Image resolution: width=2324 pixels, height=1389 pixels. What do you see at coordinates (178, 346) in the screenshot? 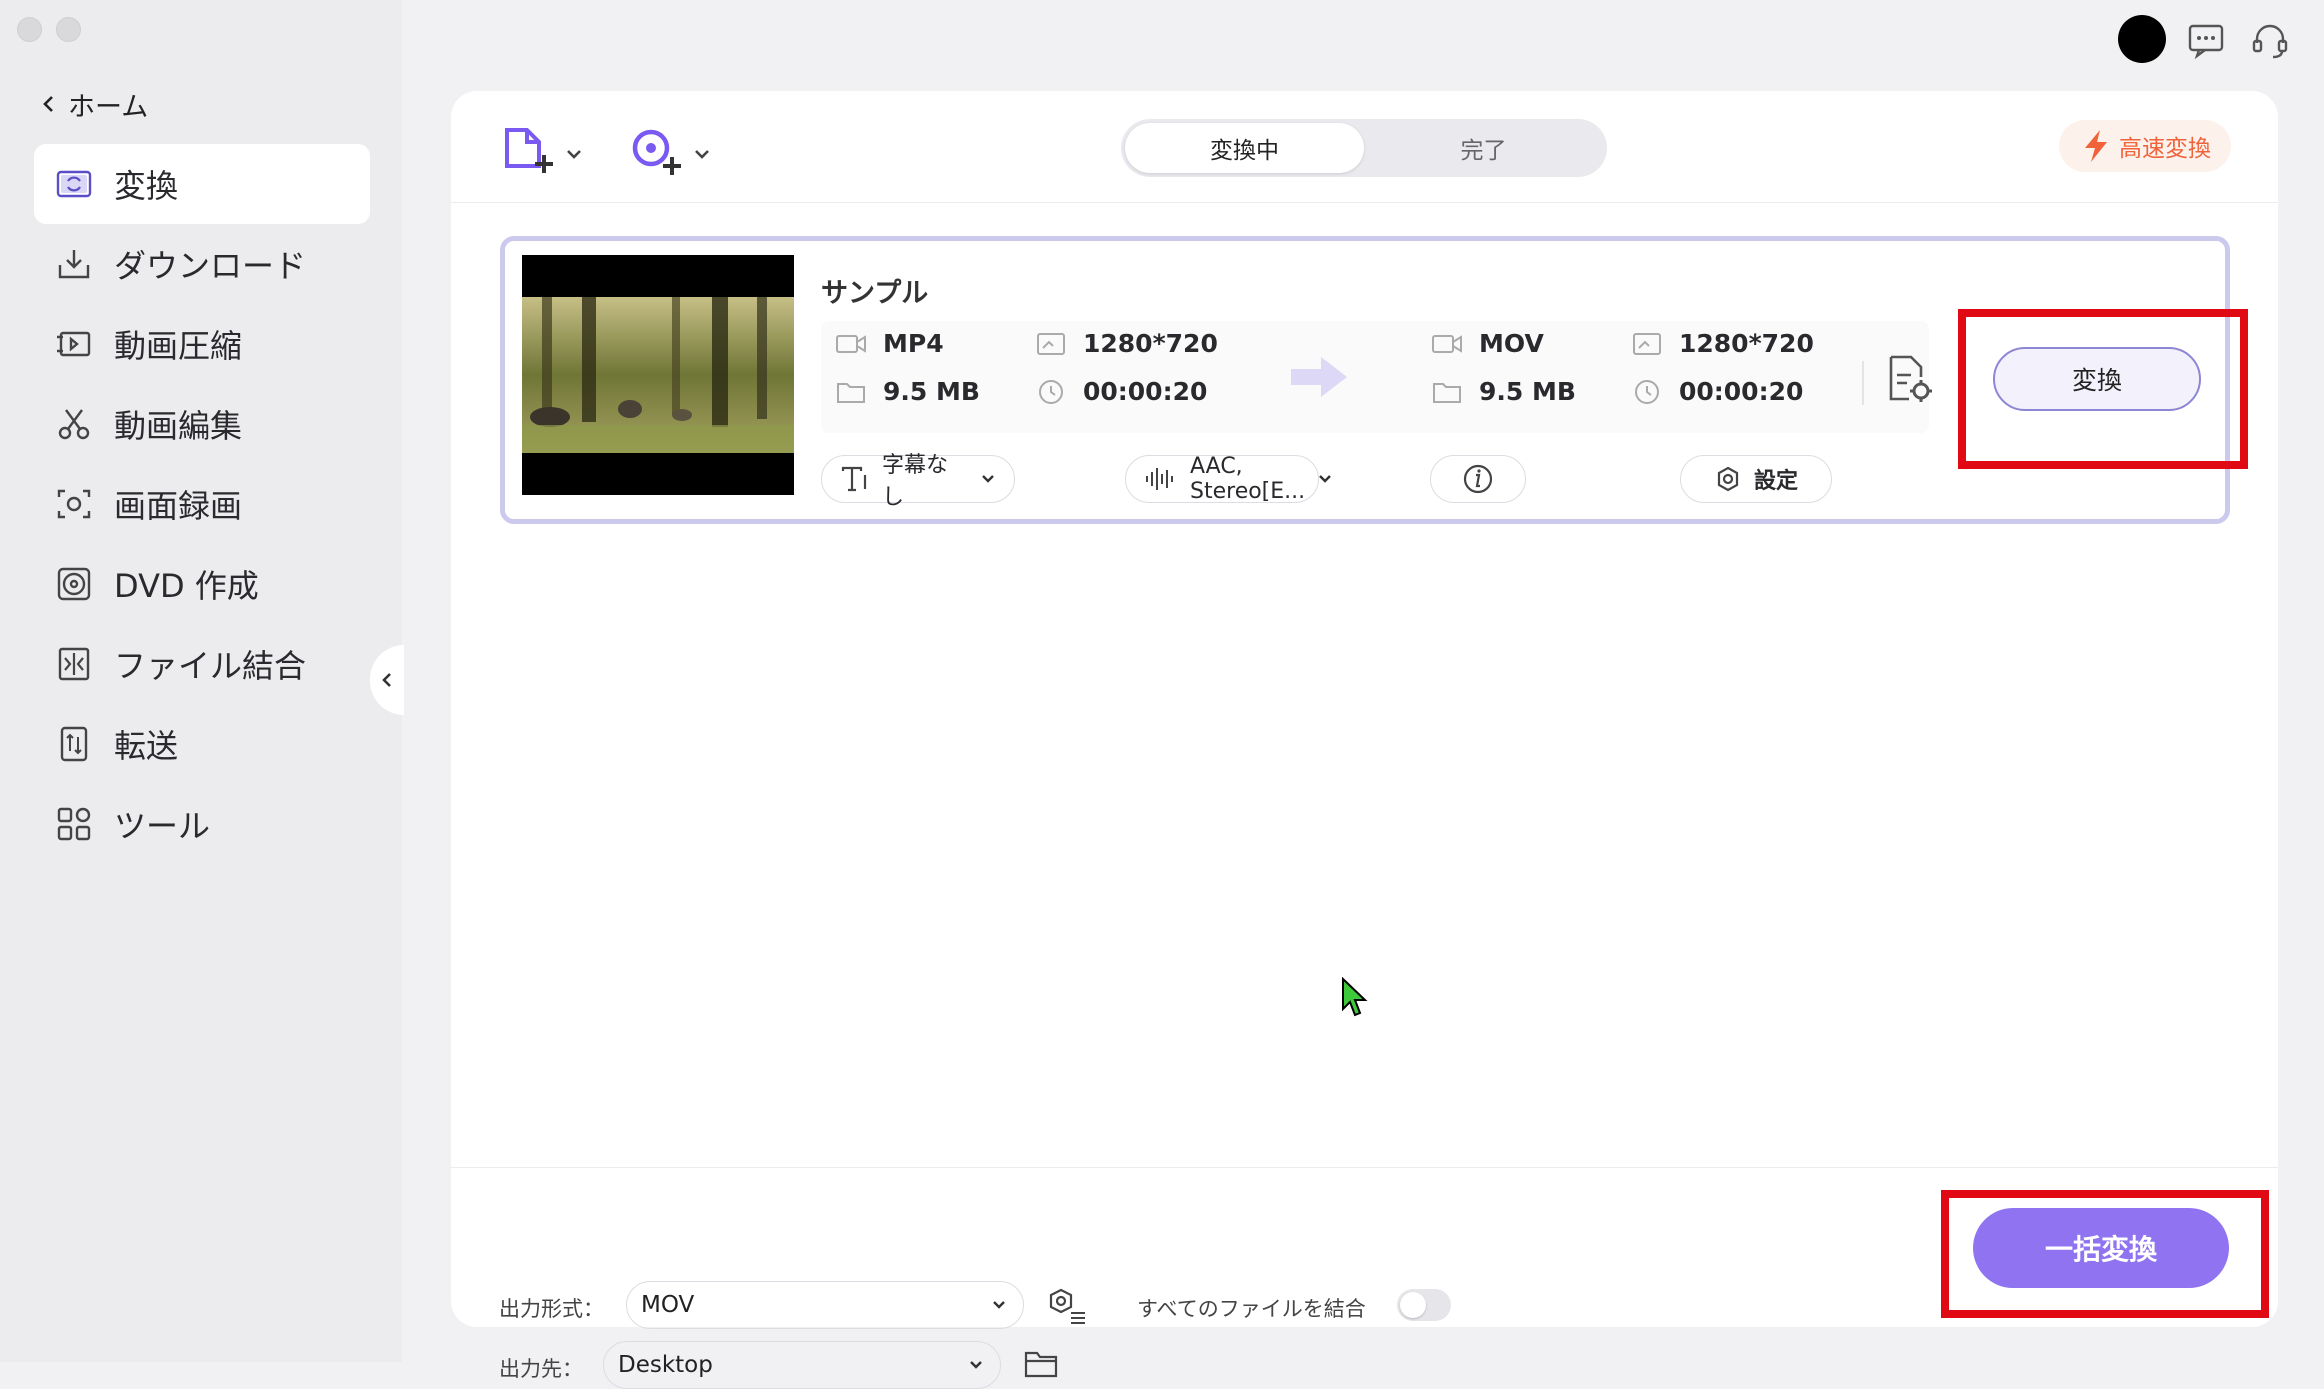
I see `sidebar-item-label: 動画圧縮` at bounding box center [178, 346].